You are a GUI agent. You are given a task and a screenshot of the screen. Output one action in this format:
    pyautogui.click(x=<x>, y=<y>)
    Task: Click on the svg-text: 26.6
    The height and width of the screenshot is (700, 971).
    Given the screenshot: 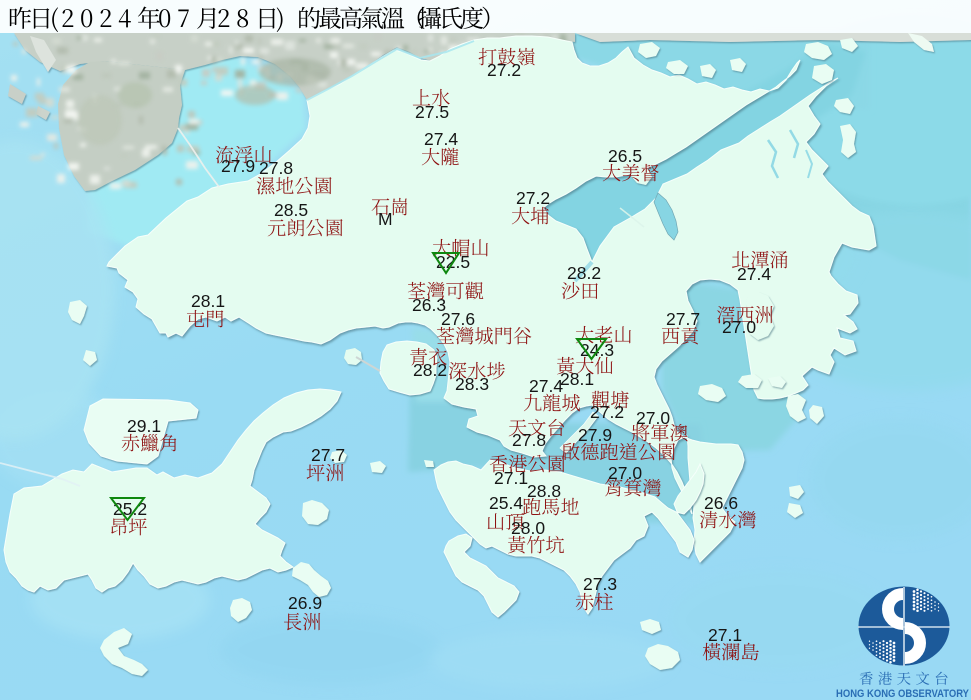 What is the action you would take?
    pyautogui.click(x=721, y=503)
    